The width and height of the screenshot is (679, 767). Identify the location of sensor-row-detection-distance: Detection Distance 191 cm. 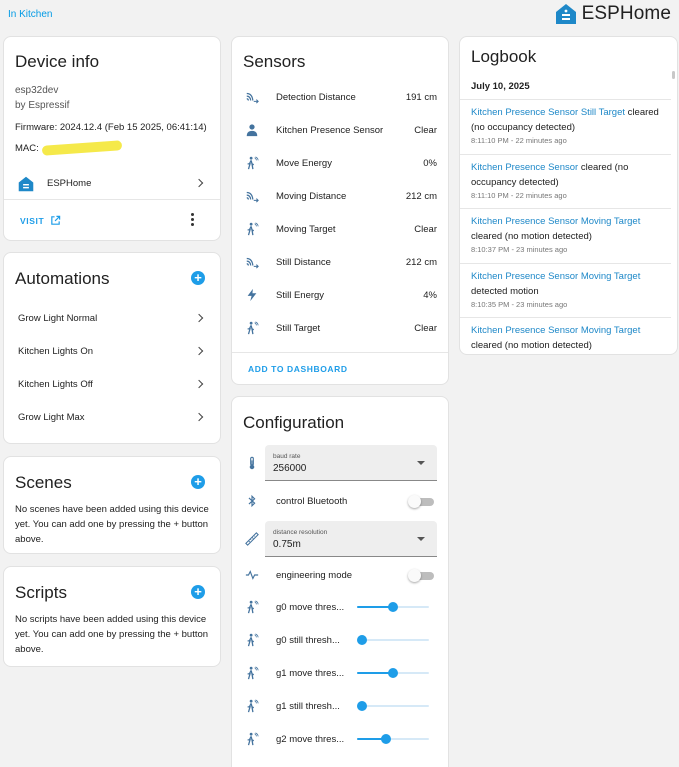
(340, 97).